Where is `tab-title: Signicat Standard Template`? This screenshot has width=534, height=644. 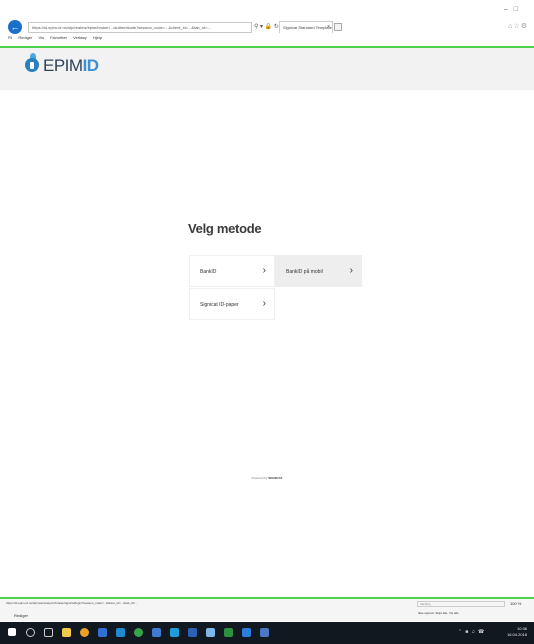
tab-title: Signicat Standard Template is located at coordinates (307, 27).